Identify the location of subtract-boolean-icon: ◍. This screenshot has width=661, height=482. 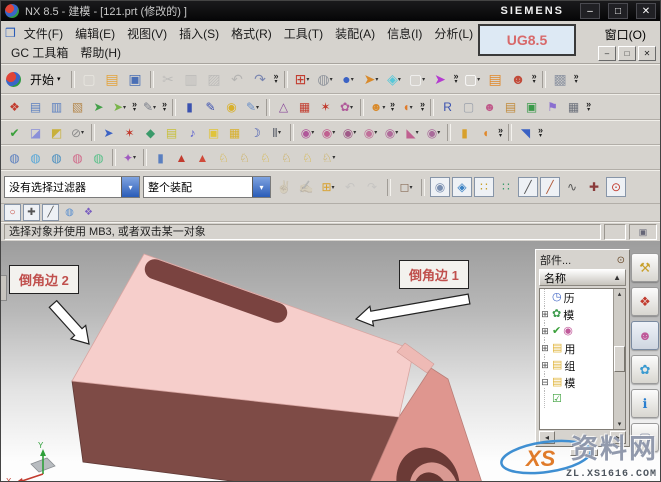
(35, 157).